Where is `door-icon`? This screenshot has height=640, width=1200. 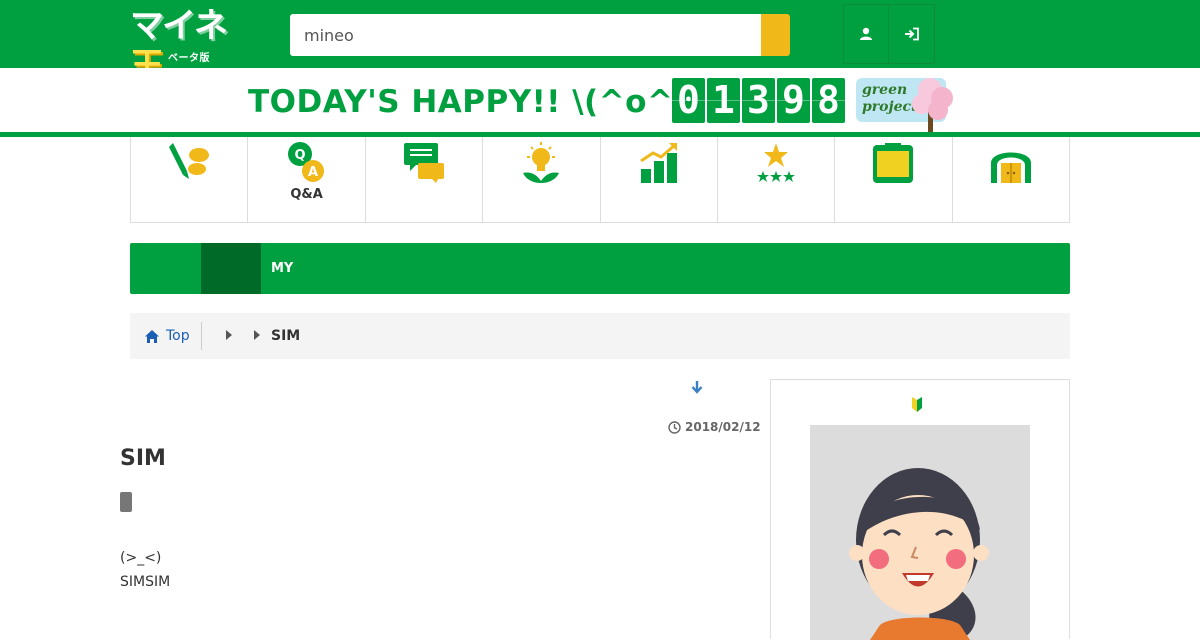
door-icon is located at coordinates (1010, 167).